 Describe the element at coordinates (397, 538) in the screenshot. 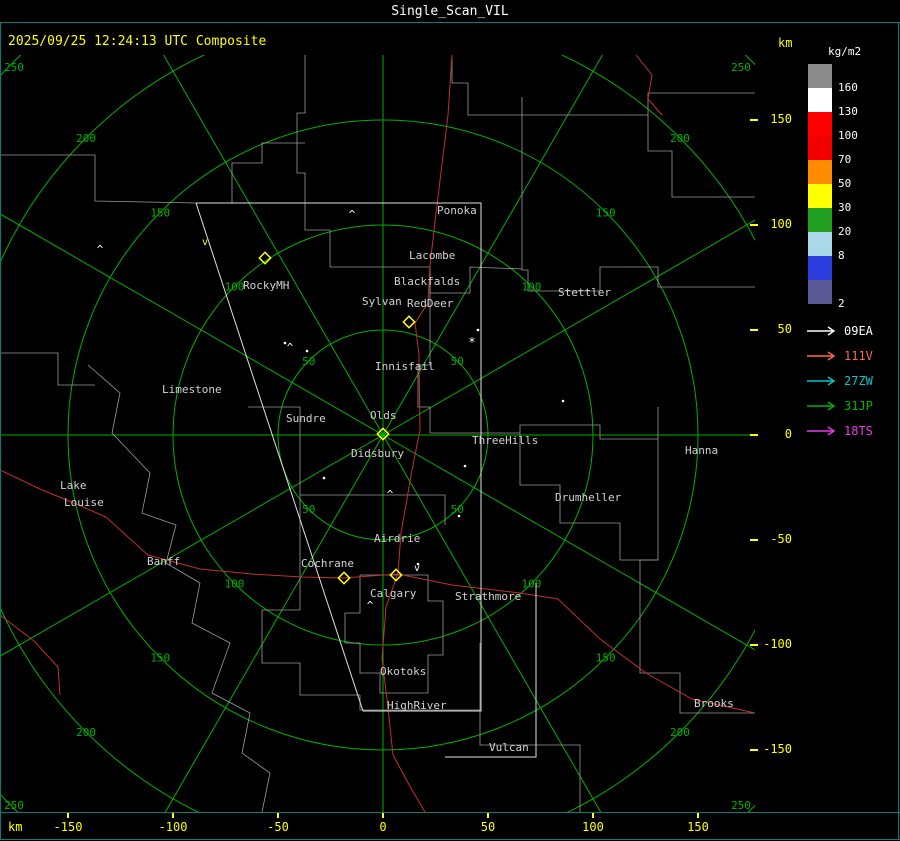

I see `city-label: Airdrie` at that location.